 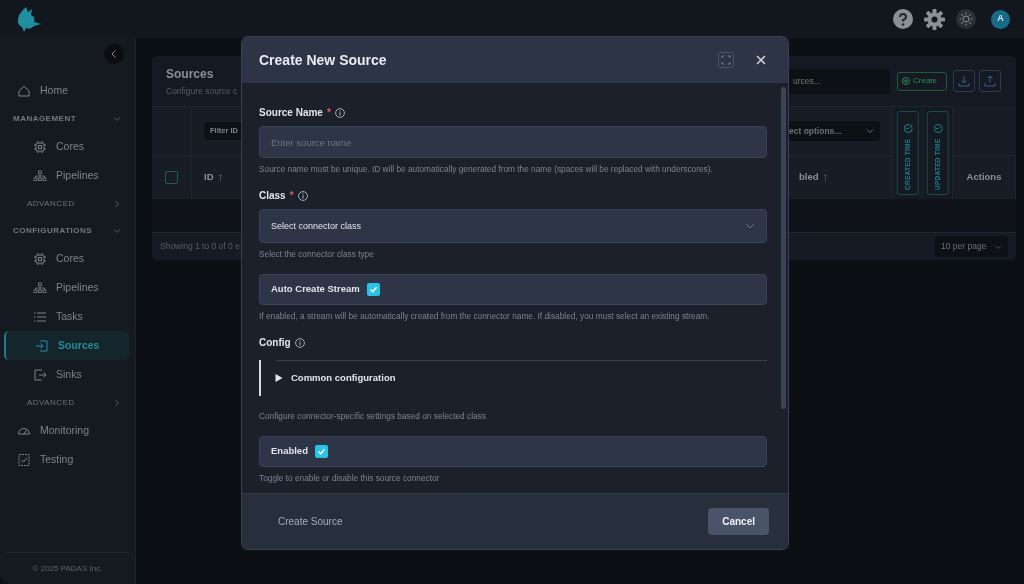 What do you see at coordinates (783, 248) in the screenshot?
I see `scrollbar` at bounding box center [783, 248].